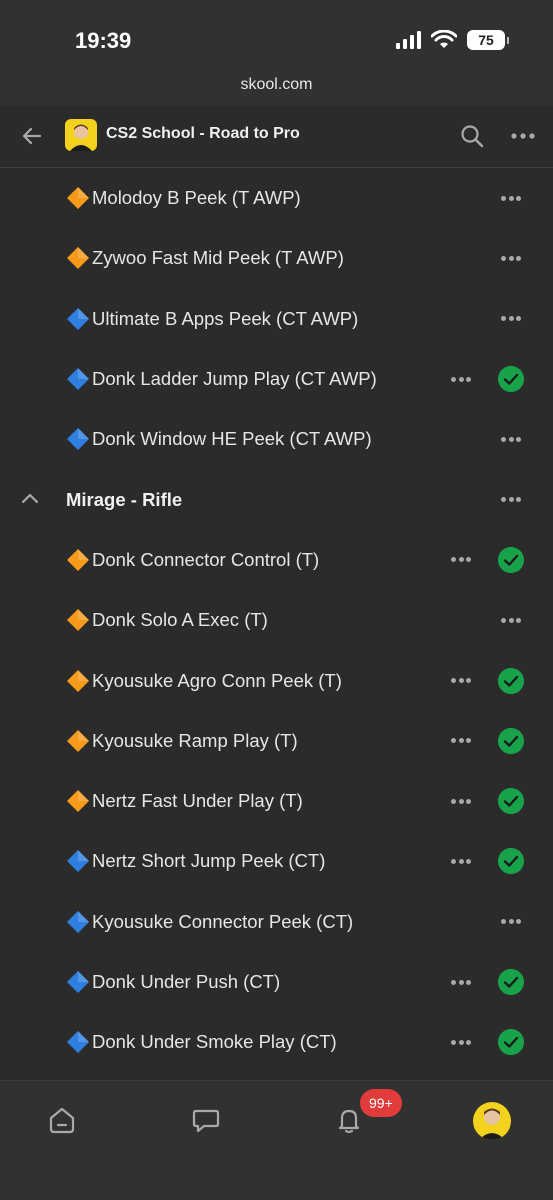 This screenshot has height=1200, width=553. I want to click on lesson-title: Donk Window HE Peek (CT AWP), so click(232, 439).